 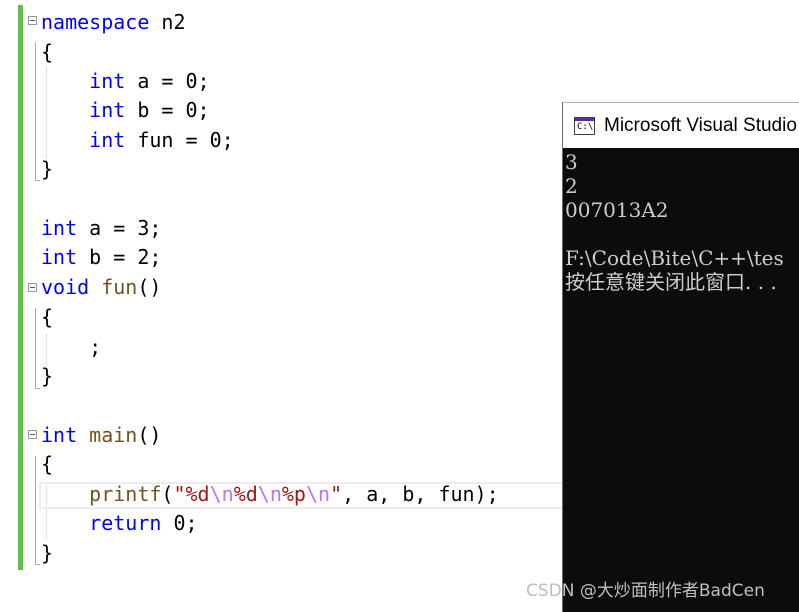 What do you see at coordinates (20, 287) in the screenshot?
I see `change-indicator-bar` at bounding box center [20, 287].